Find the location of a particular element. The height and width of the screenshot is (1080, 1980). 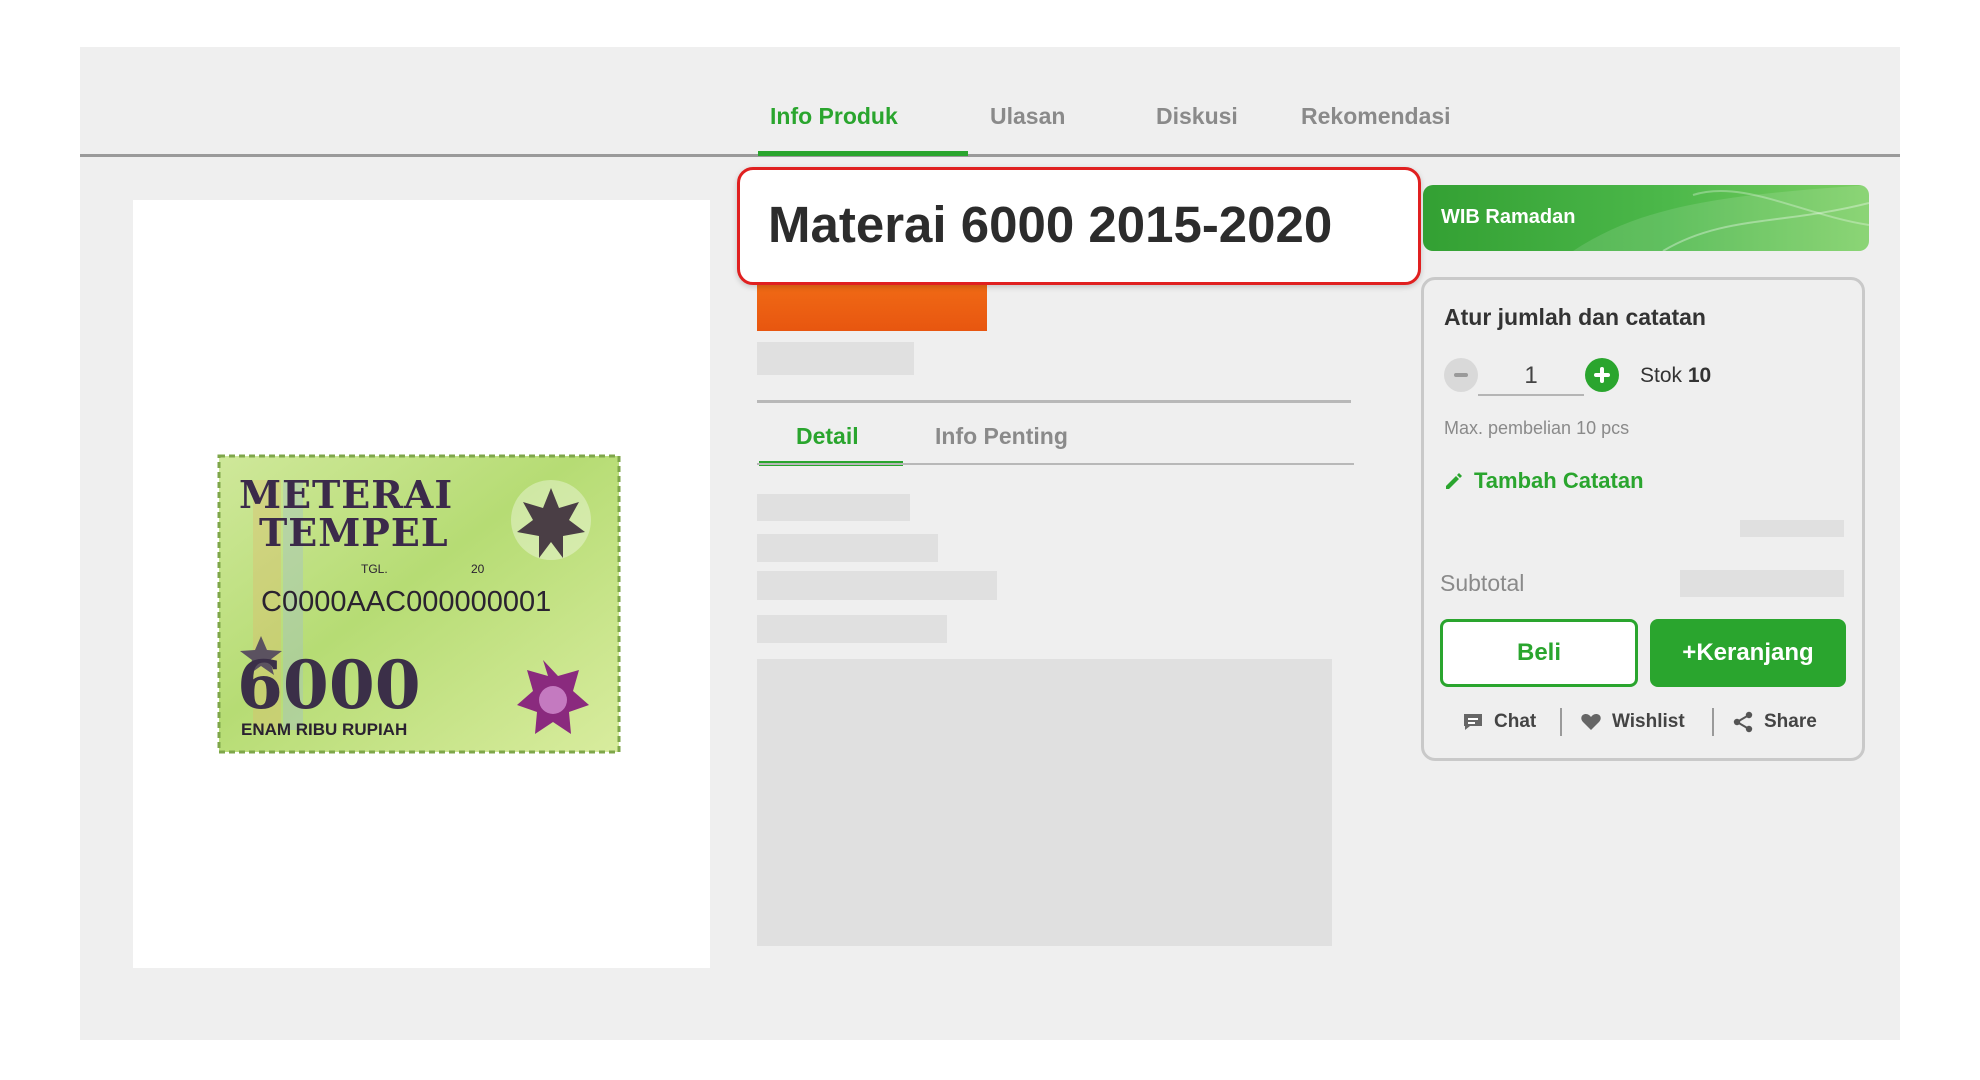

tab-detail: Detail is located at coordinates (827, 436).